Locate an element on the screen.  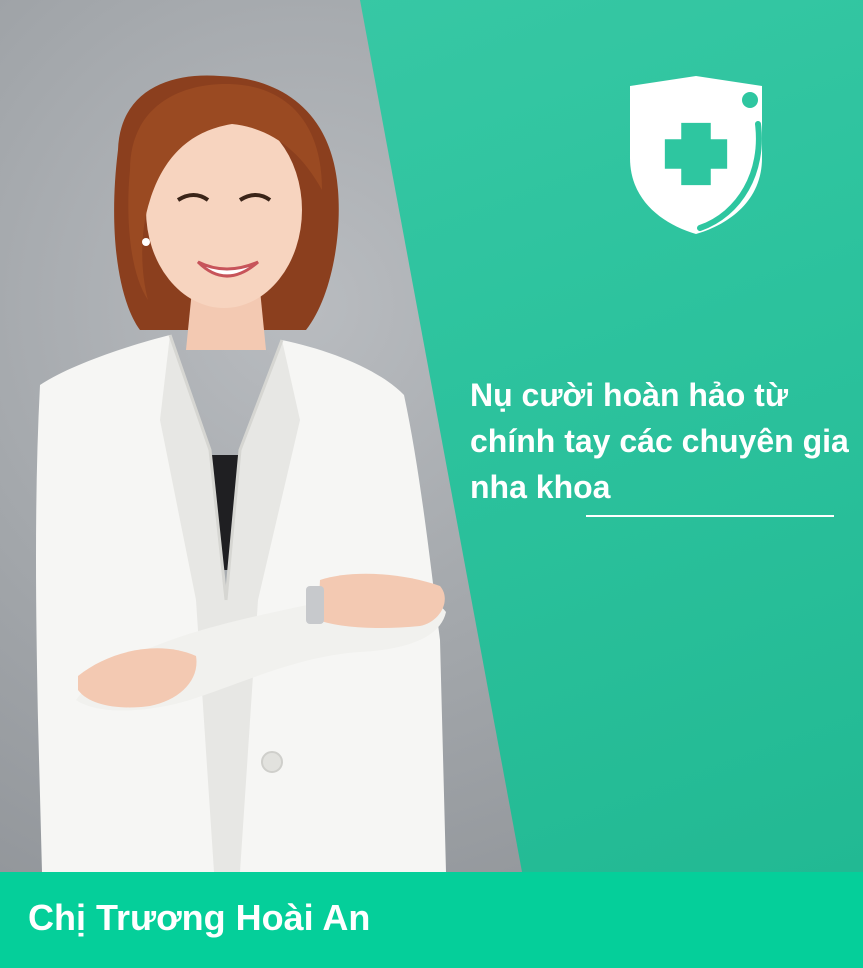
person-name: Chị Trương Hoài An is located at coordinates (199, 917).